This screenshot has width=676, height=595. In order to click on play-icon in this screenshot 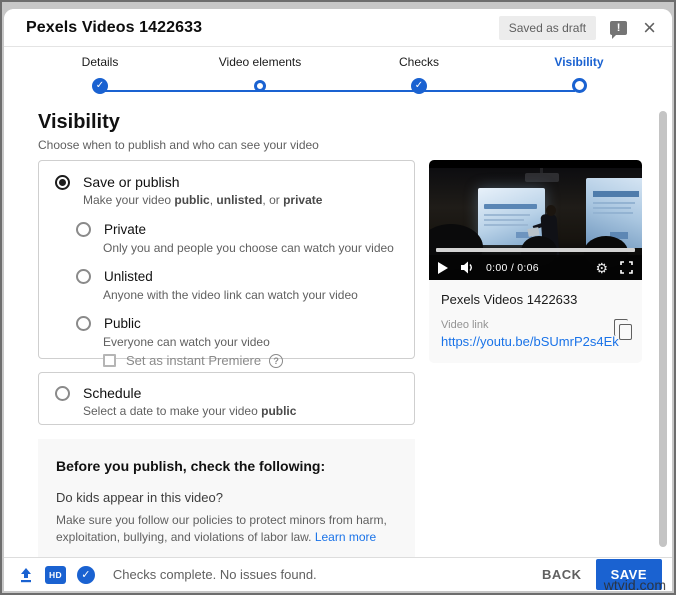, I will do `click(443, 267)`.